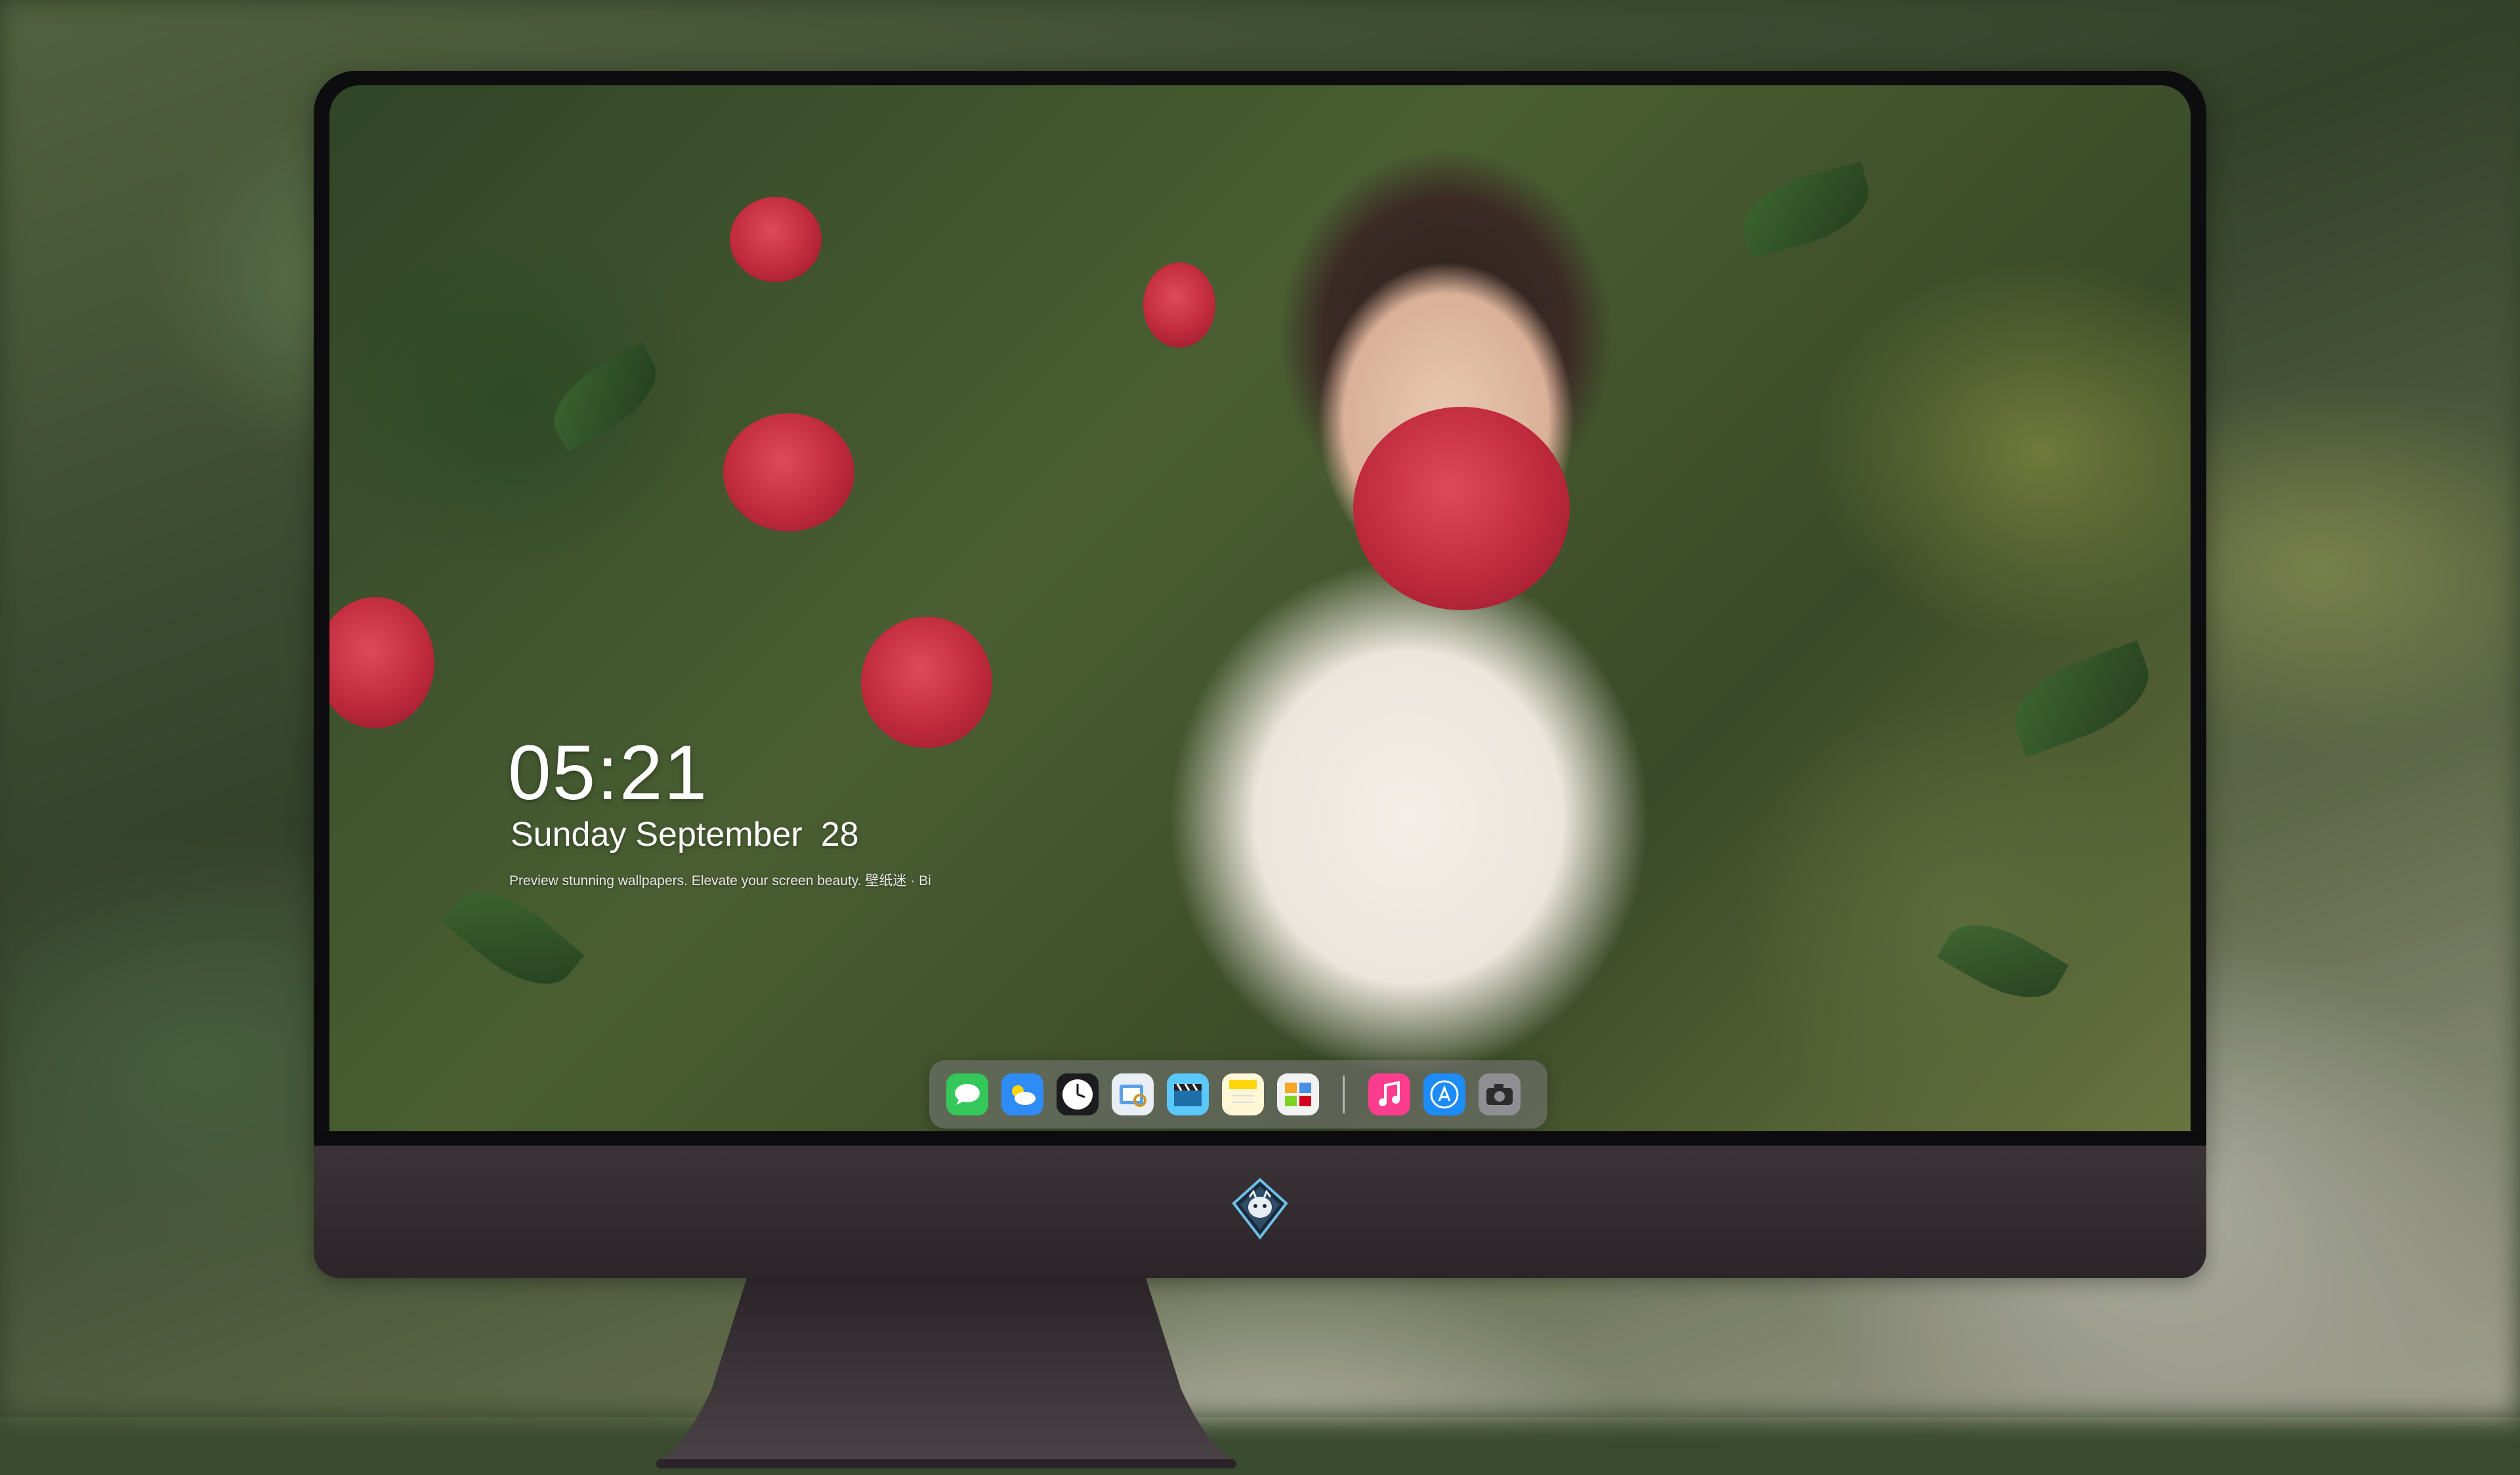 Image resolution: width=2520 pixels, height=1475 pixels. I want to click on lockscreen-date: Sunday September 28, so click(685, 834).